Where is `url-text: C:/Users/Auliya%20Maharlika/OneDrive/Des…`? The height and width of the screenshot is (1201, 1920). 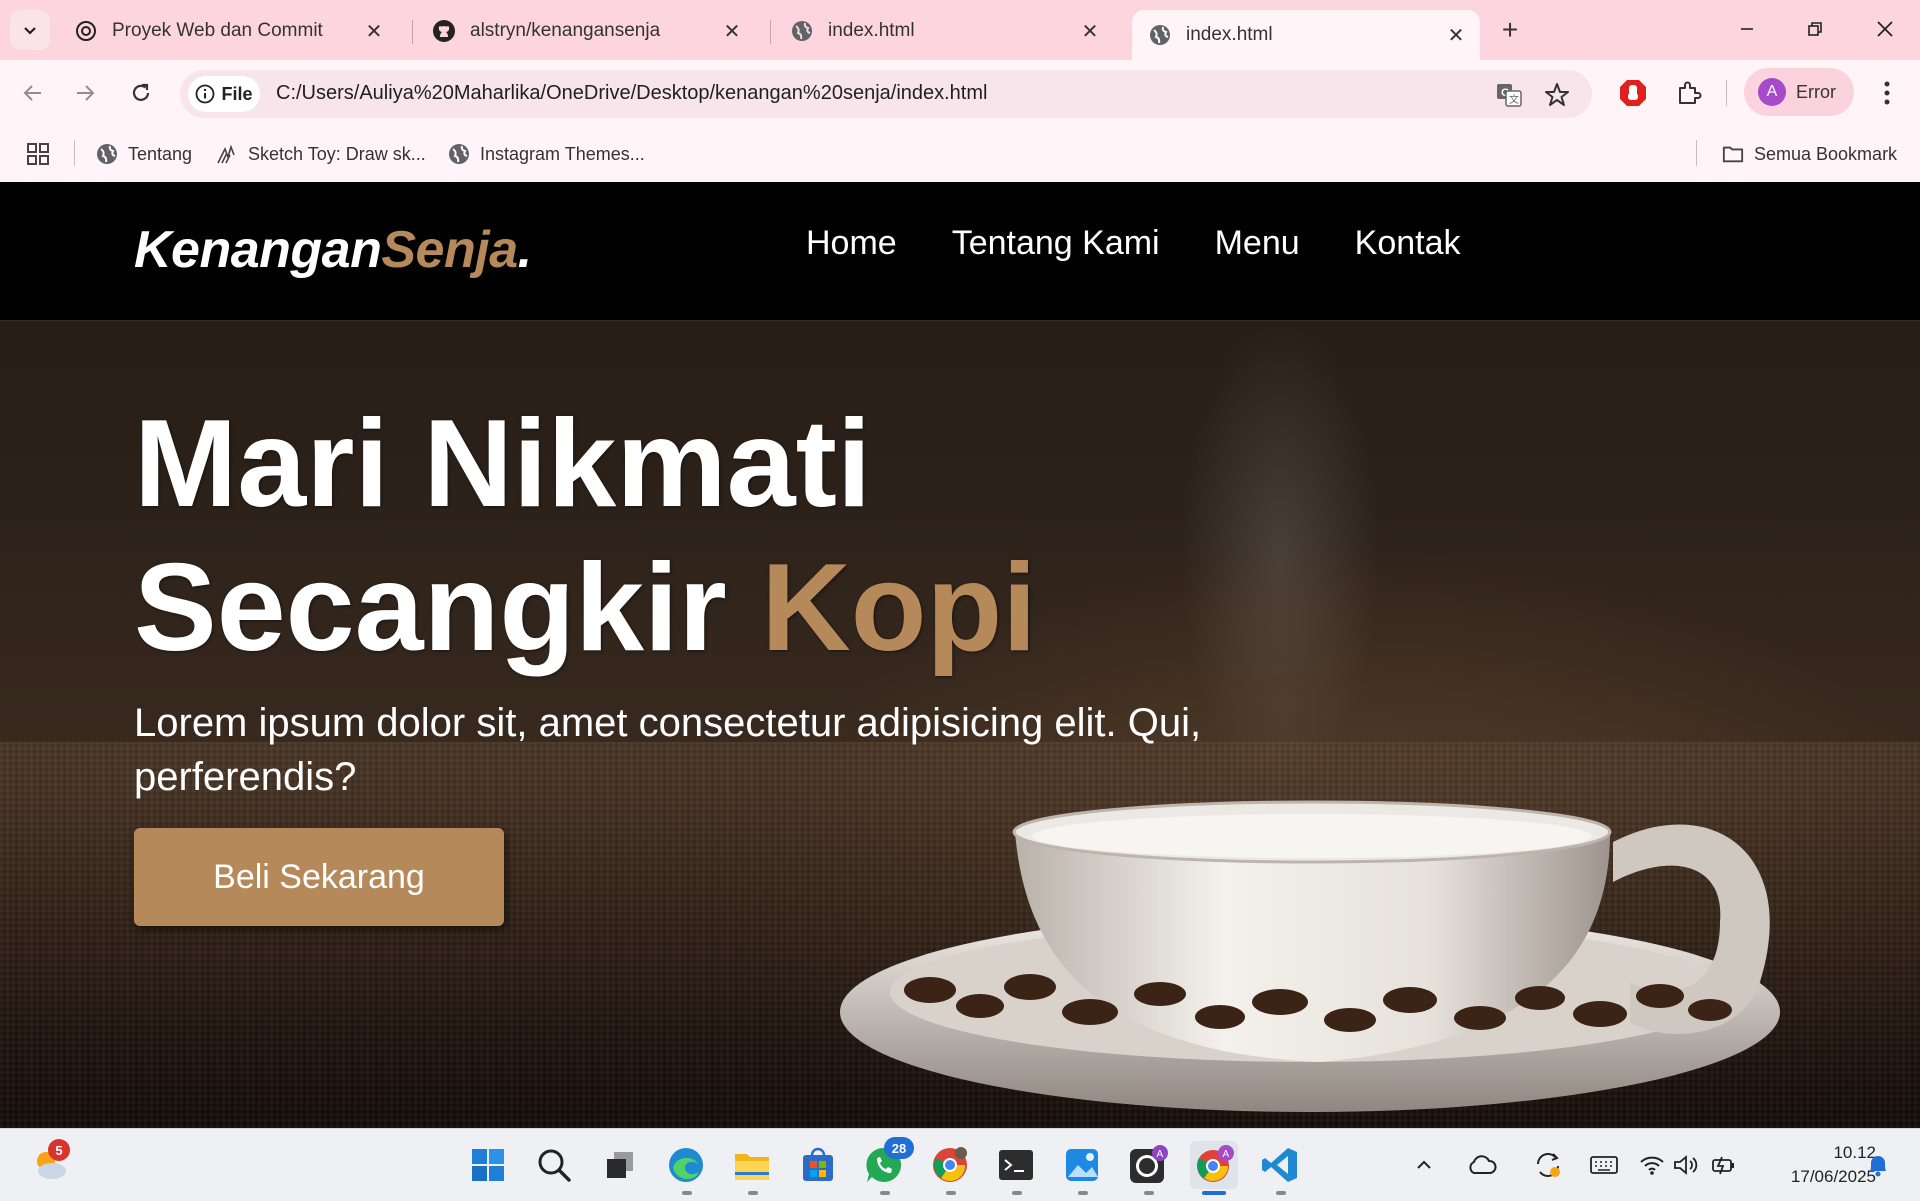 url-text: C:/Users/Auliya%20Maharlika/OneDrive/Des… is located at coordinates (631, 93).